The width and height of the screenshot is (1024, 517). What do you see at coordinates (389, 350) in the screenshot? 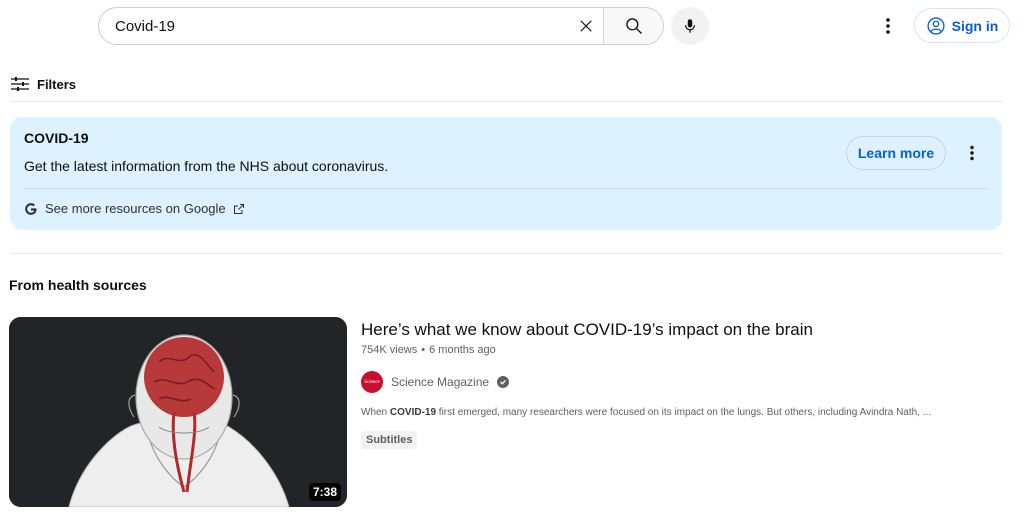
I see `view-count: 754K views` at bounding box center [389, 350].